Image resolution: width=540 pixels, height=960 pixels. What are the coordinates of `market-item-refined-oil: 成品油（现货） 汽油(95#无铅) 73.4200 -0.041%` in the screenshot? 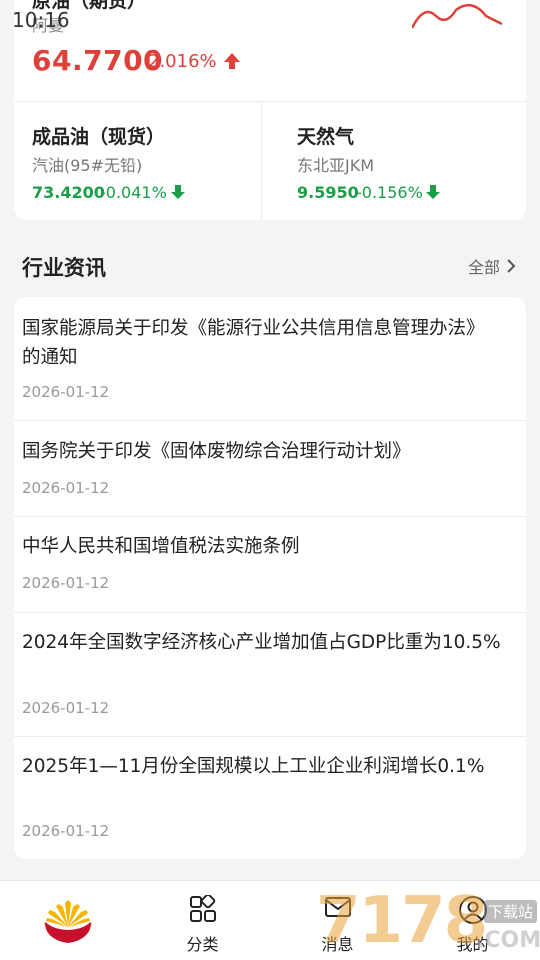 It's located at (138, 161).